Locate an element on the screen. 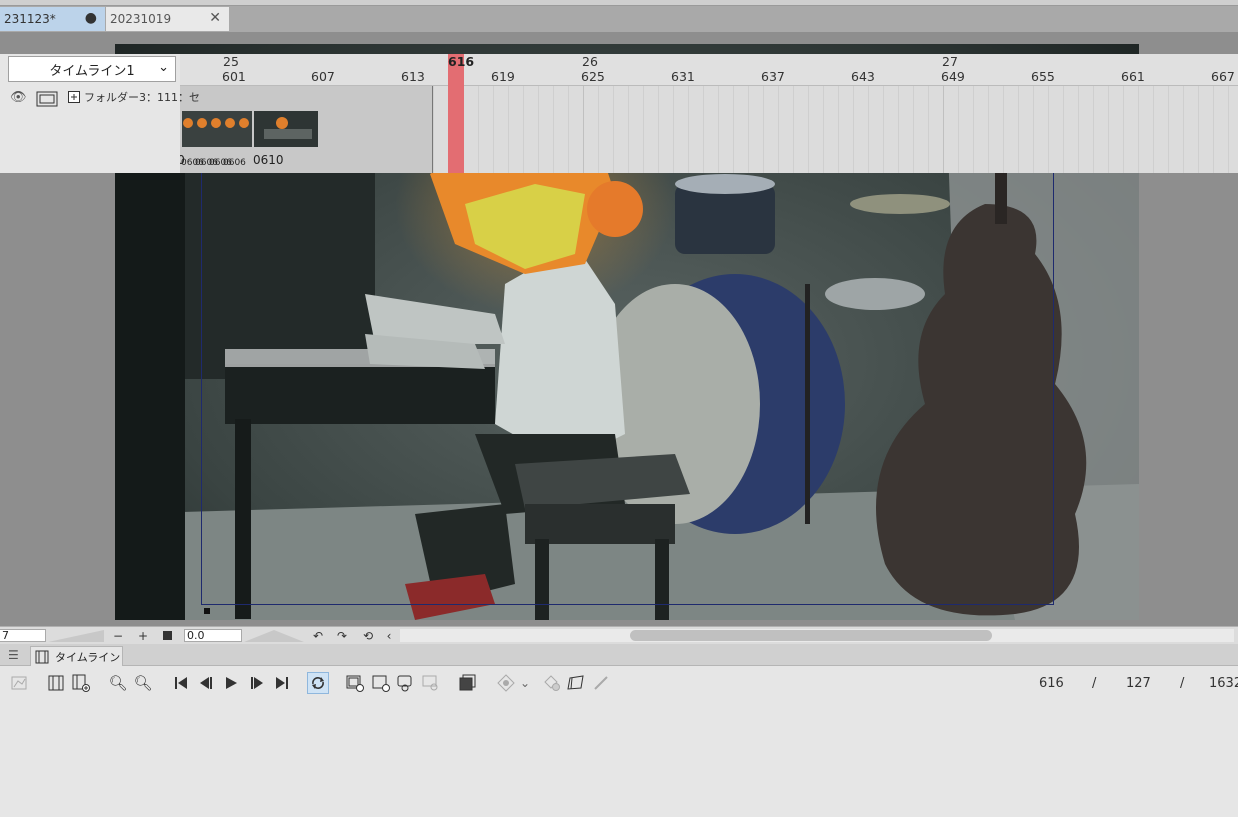  folder-icon is located at coordinates (47, 99).